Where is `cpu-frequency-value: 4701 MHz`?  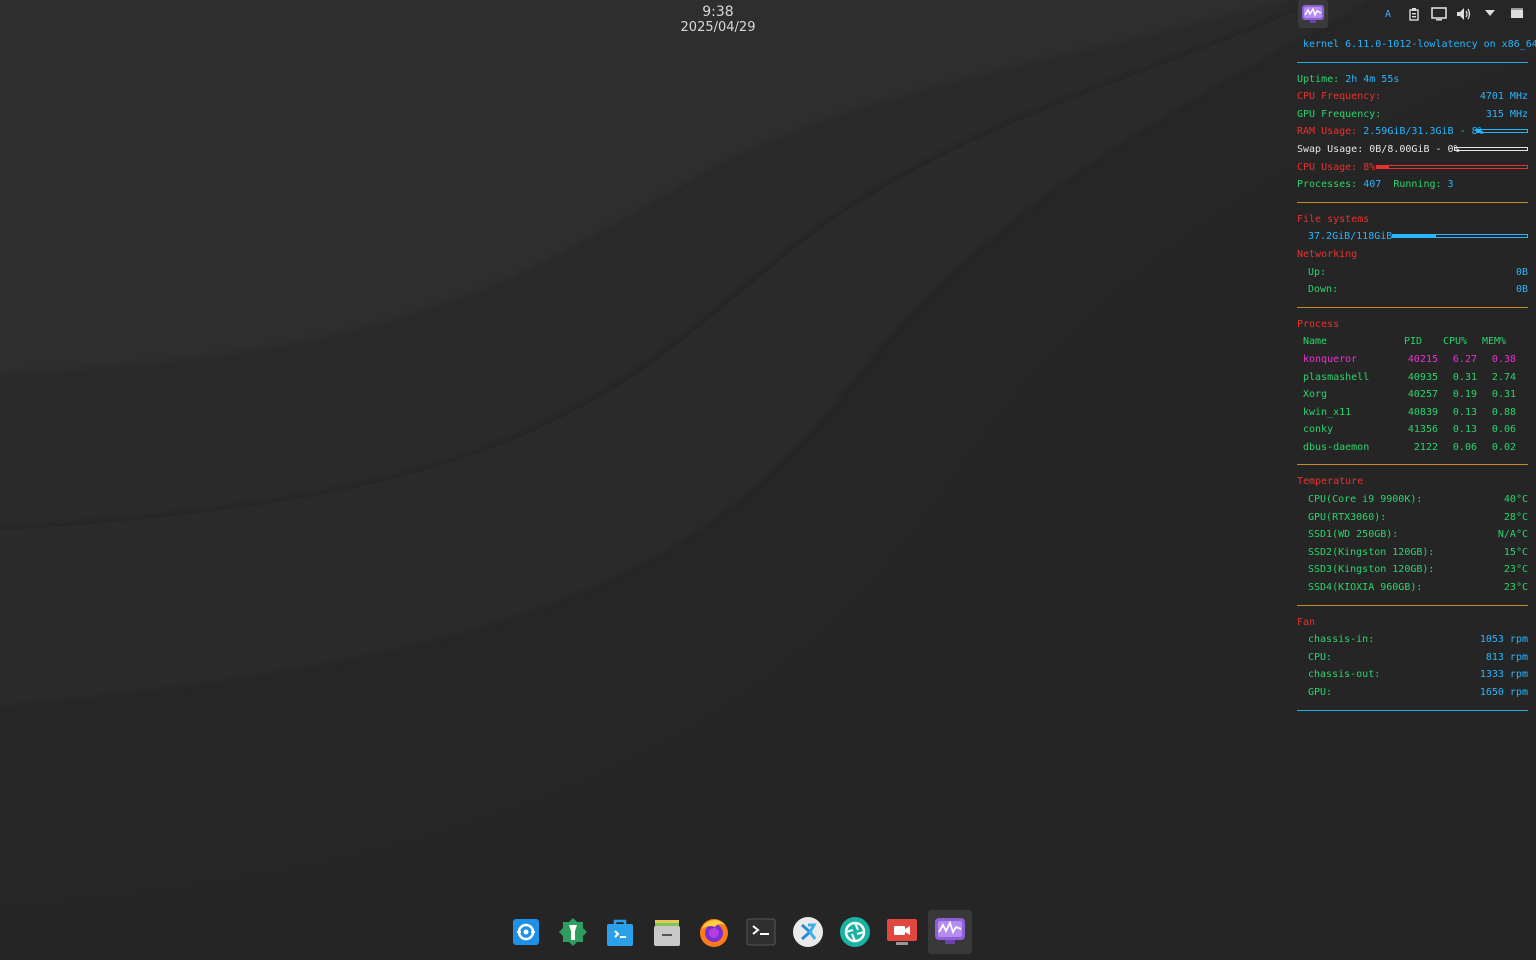 cpu-frequency-value: 4701 MHz is located at coordinates (1503, 97).